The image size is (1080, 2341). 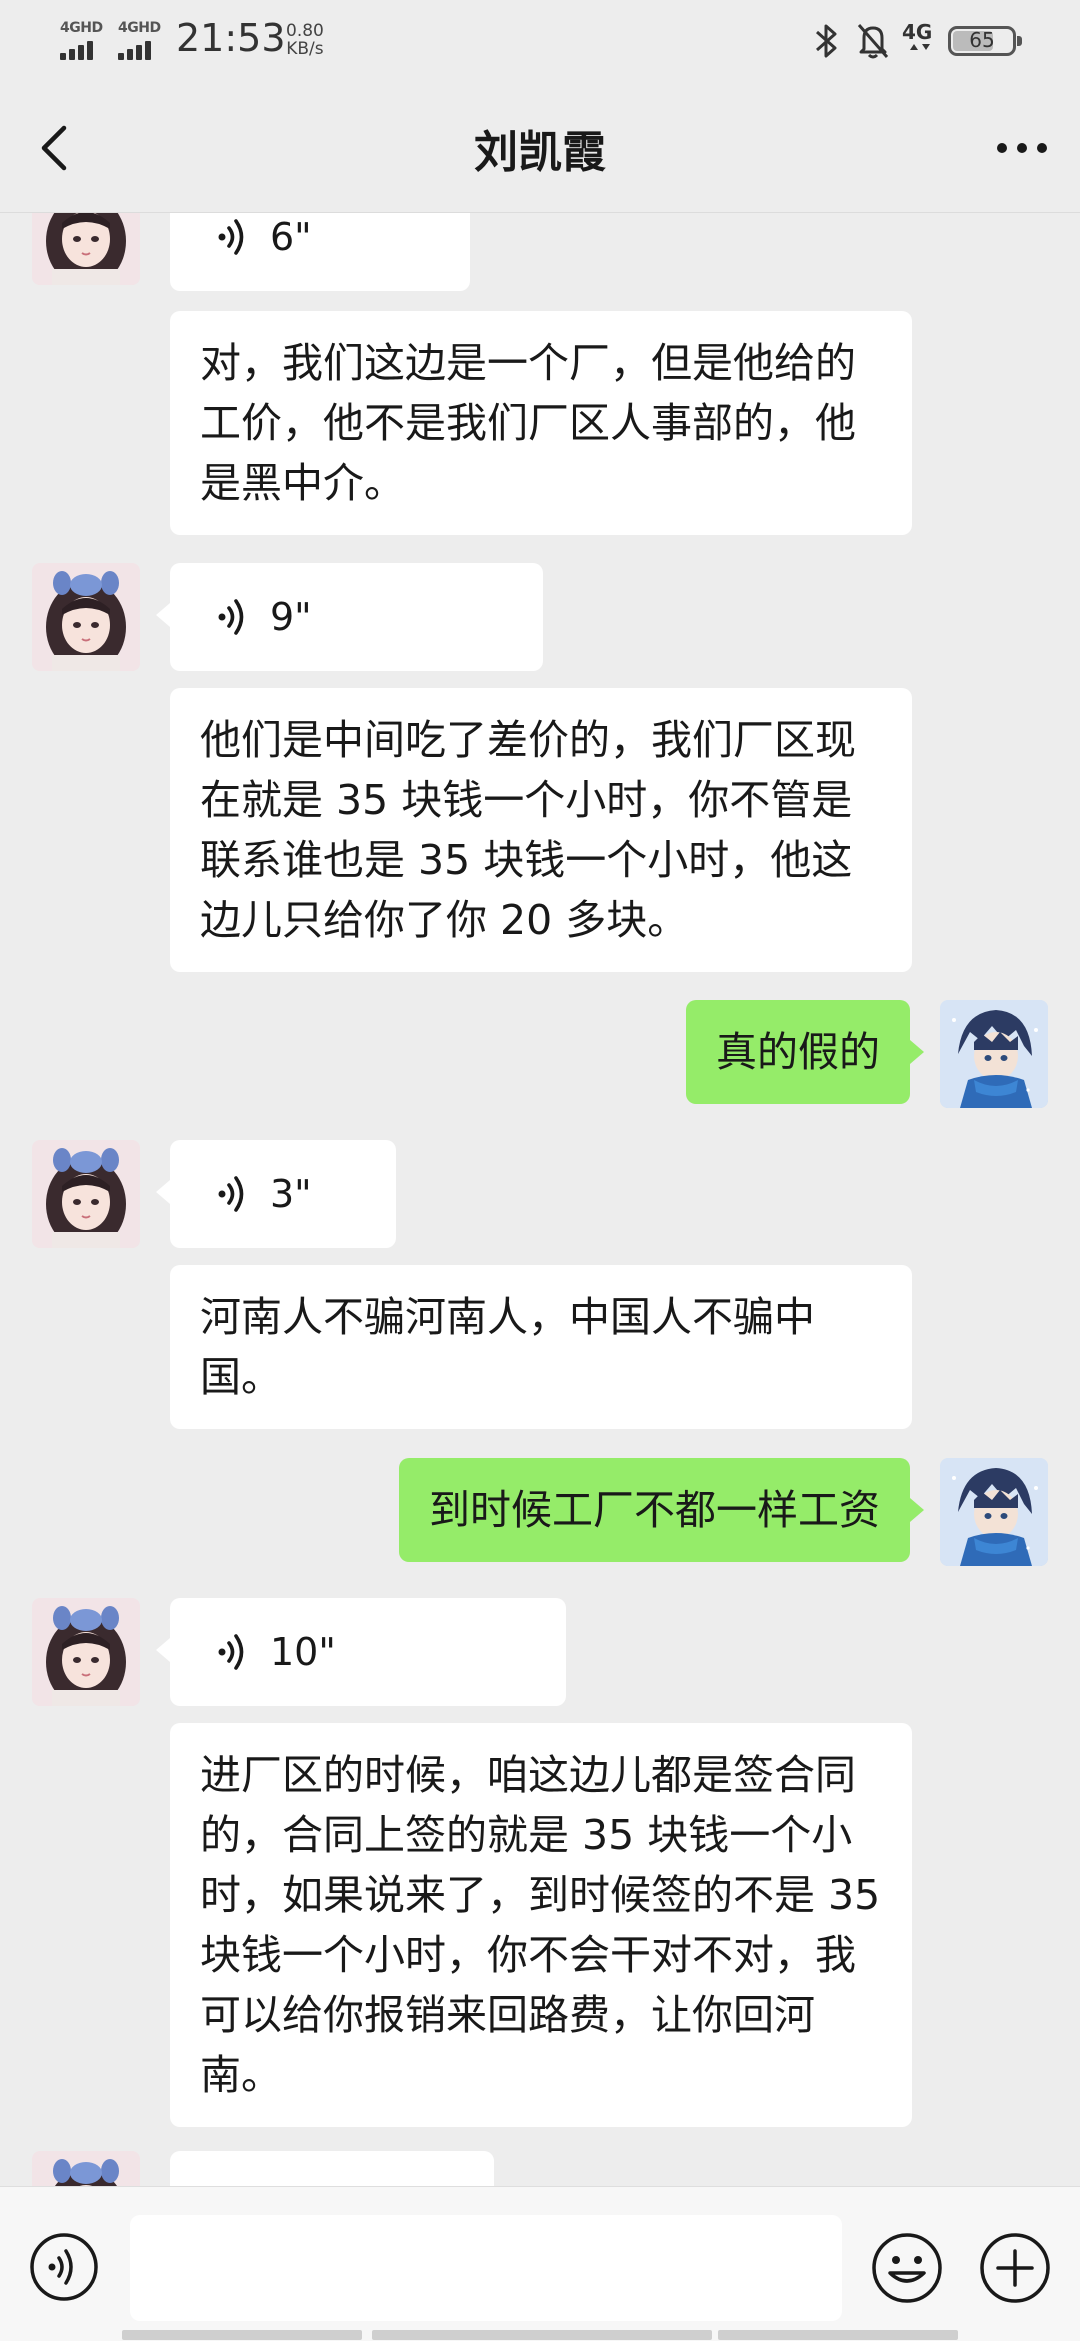 I want to click on message-text: 河南人不骗河南人，中国人不骗中国。, so click(x=507, y=1347).